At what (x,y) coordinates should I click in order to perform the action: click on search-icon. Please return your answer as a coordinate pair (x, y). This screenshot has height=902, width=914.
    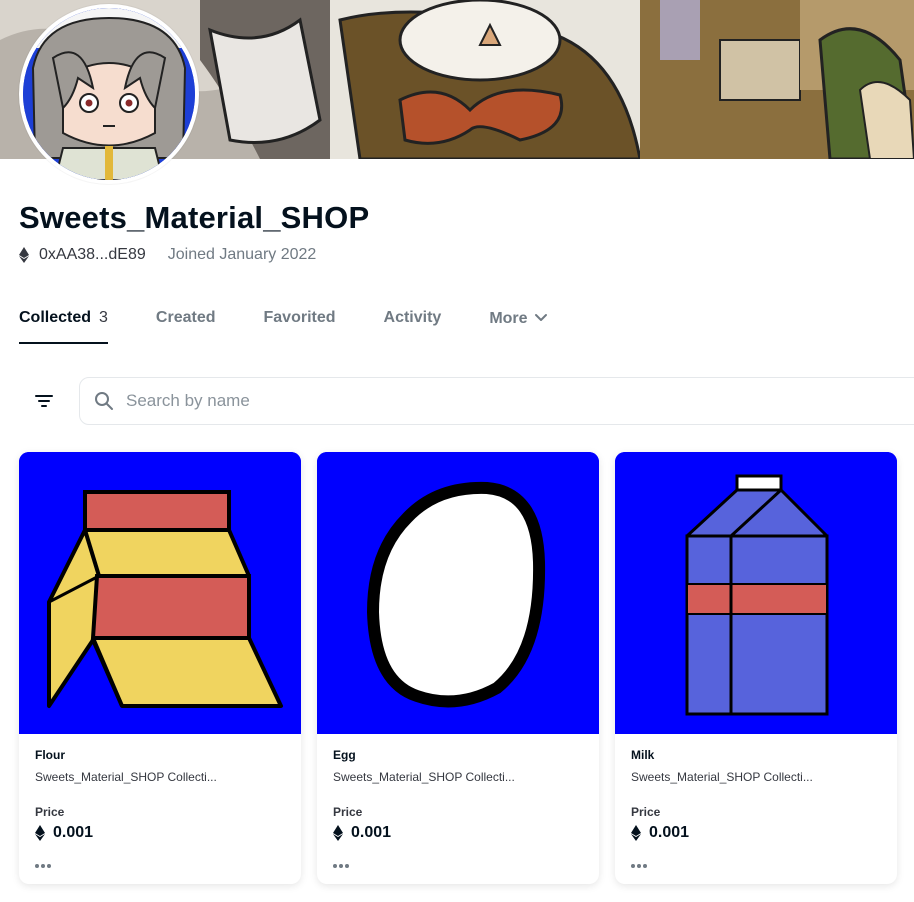
    Looking at the image, I should click on (104, 401).